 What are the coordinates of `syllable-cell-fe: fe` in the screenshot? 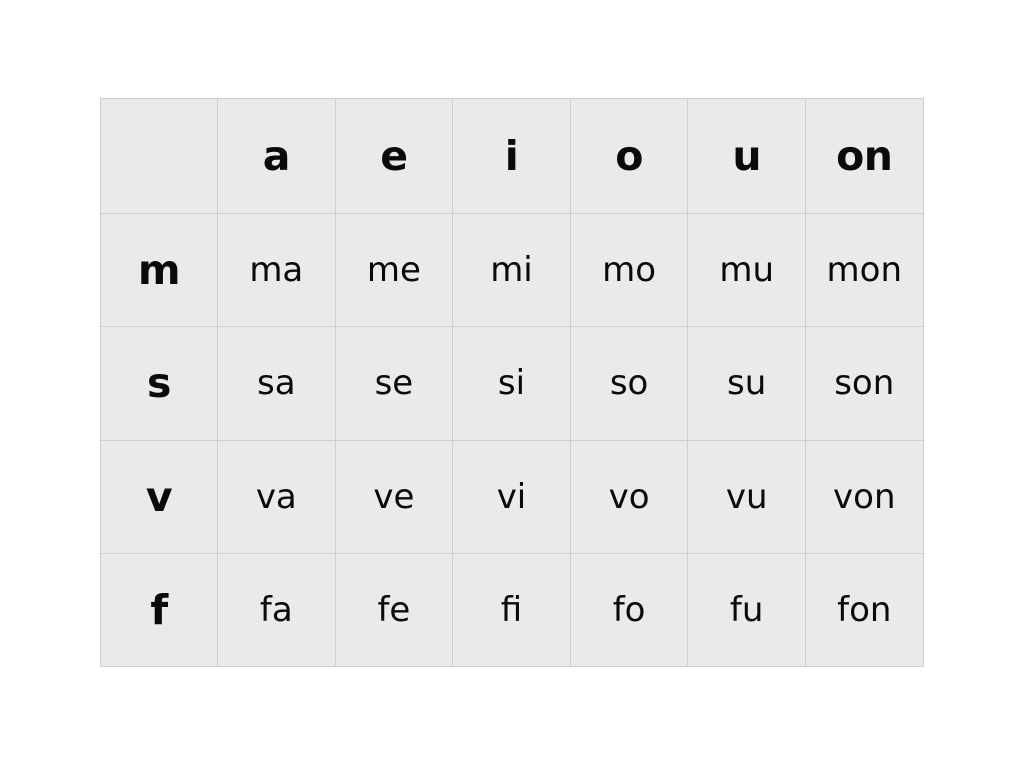 It's located at (394, 610).